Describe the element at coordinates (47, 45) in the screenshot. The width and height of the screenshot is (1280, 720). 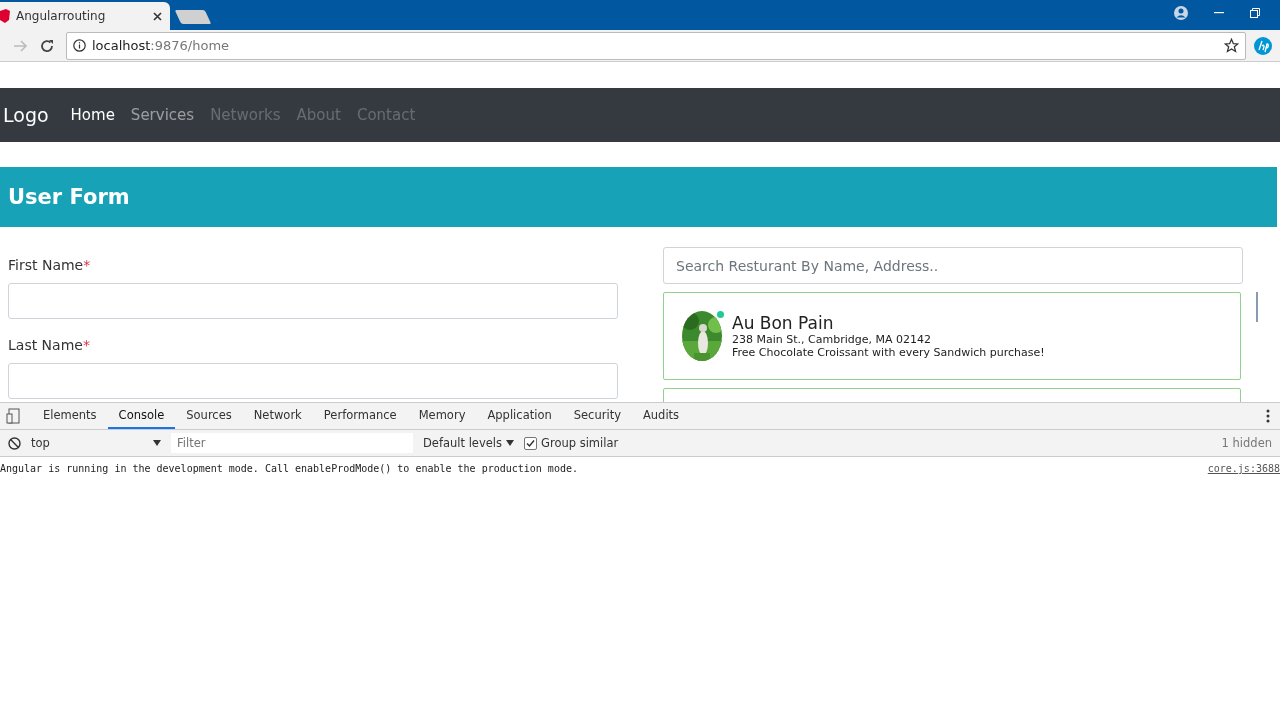
I see `reload-icon` at that location.